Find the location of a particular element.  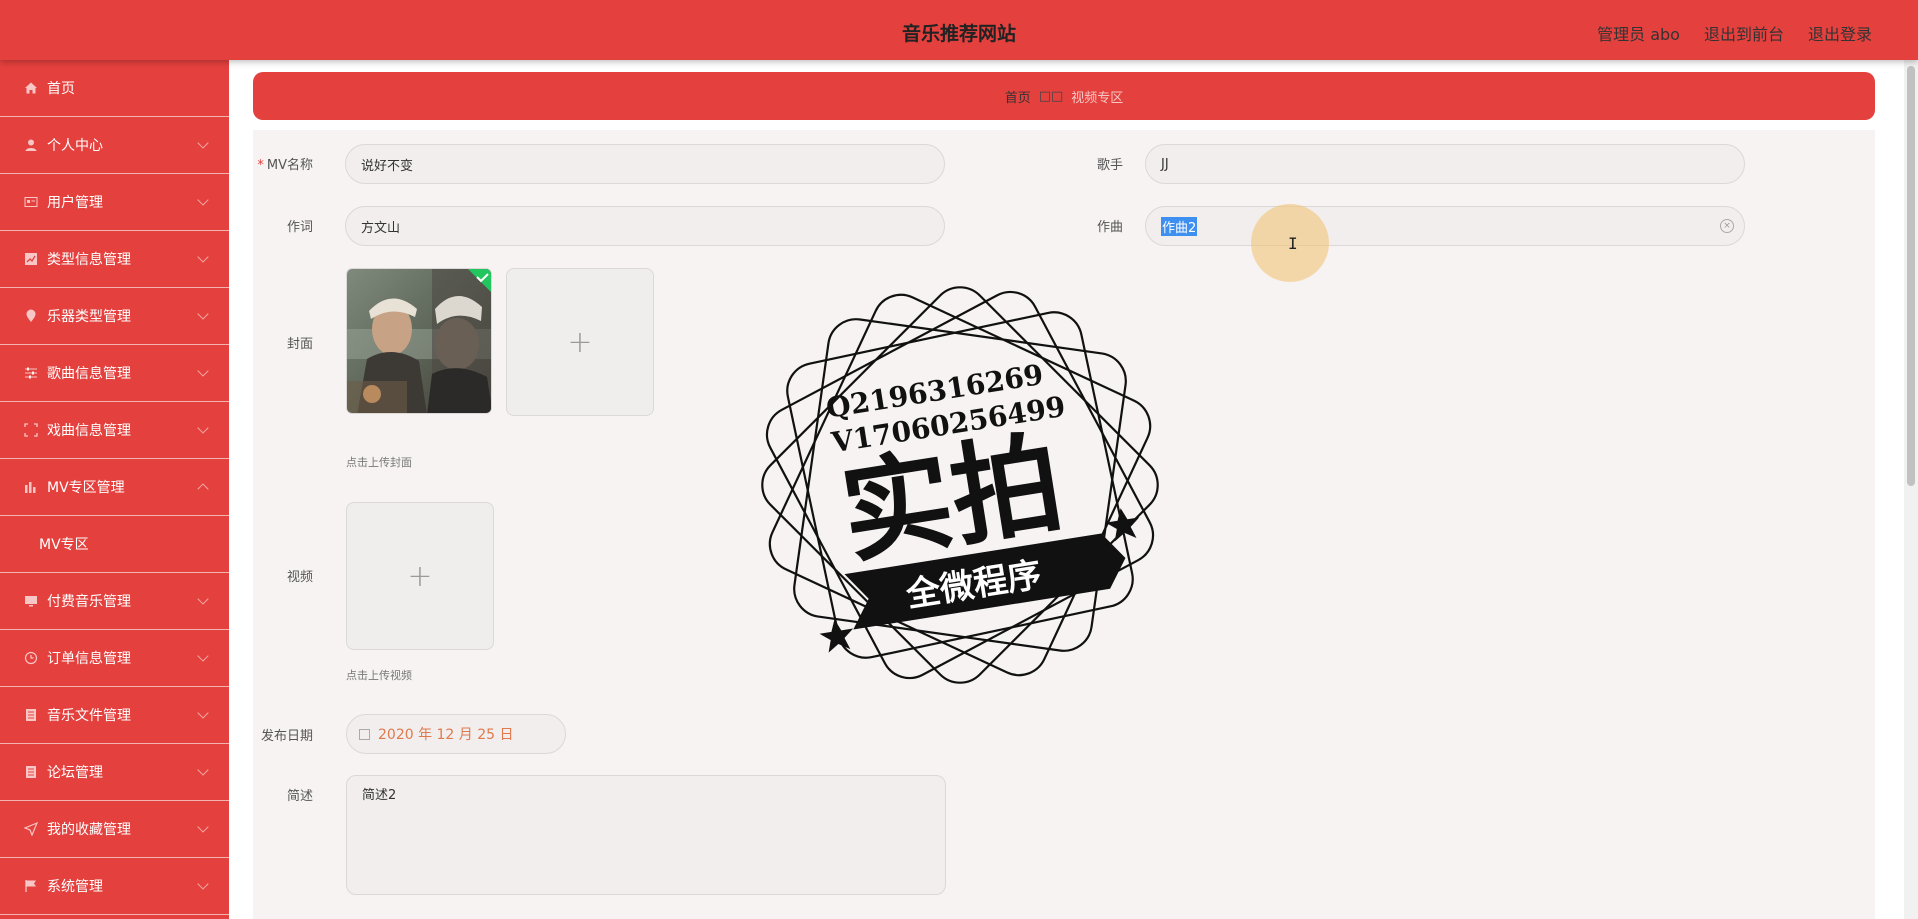

exit-to-front-link: 退出到前台 is located at coordinates (1744, 33).